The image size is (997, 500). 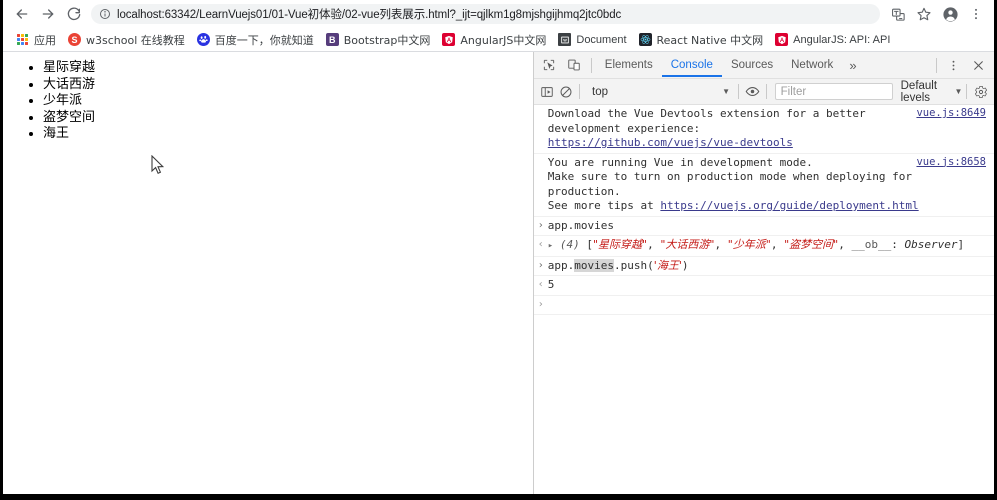 What do you see at coordinates (789, 205) in the screenshot?
I see `vue-deployment-link: https://vuejs.org/guide/deployment.html` at bounding box center [789, 205].